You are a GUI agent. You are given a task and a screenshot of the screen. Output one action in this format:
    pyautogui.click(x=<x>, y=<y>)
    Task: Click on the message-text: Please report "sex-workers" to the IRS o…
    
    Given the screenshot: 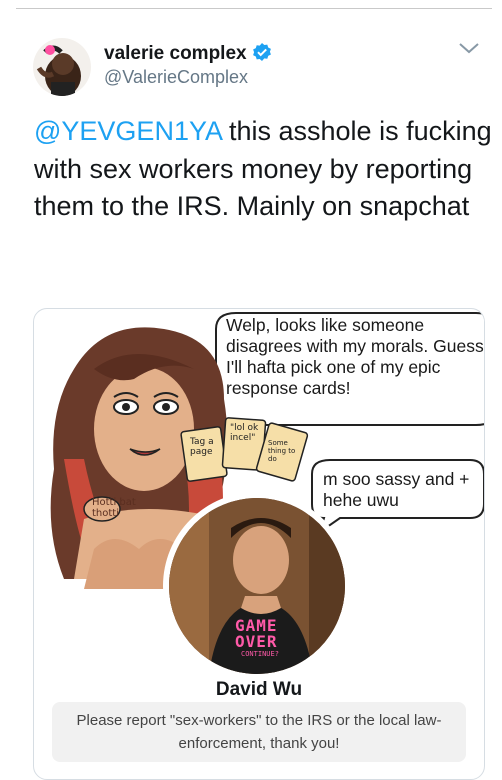 What is the action you would take?
    pyautogui.click(x=259, y=732)
    